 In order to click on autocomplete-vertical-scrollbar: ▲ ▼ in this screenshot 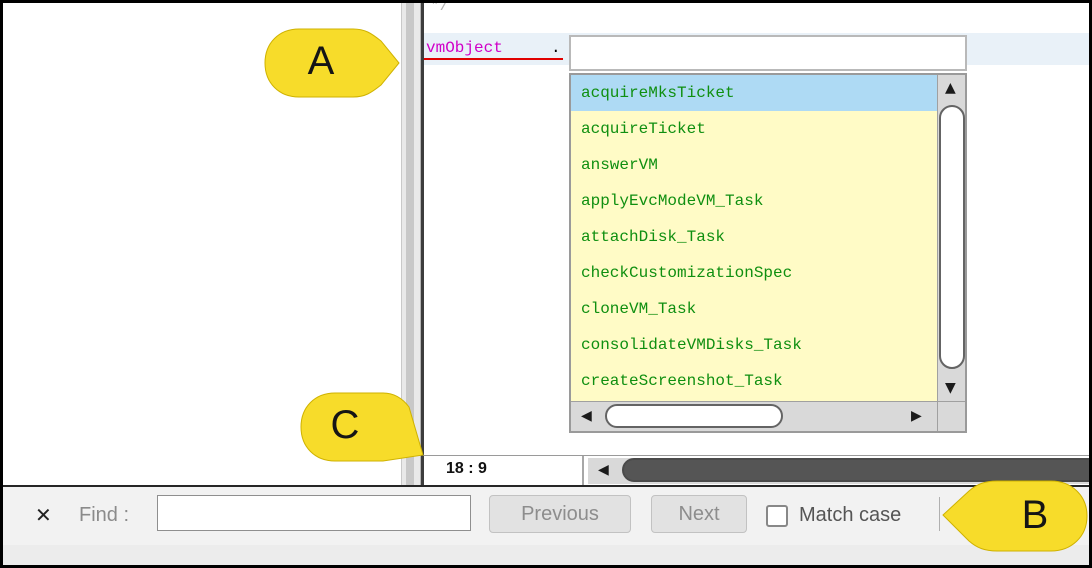, I will do `click(951, 238)`.